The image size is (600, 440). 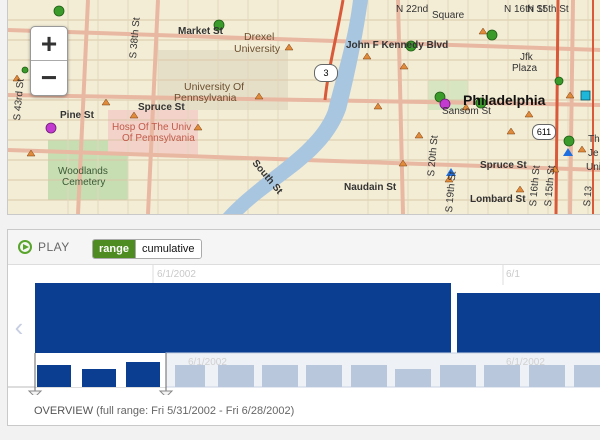 What do you see at coordinates (49, 44) in the screenshot?
I see `zoom-in-button: +` at bounding box center [49, 44].